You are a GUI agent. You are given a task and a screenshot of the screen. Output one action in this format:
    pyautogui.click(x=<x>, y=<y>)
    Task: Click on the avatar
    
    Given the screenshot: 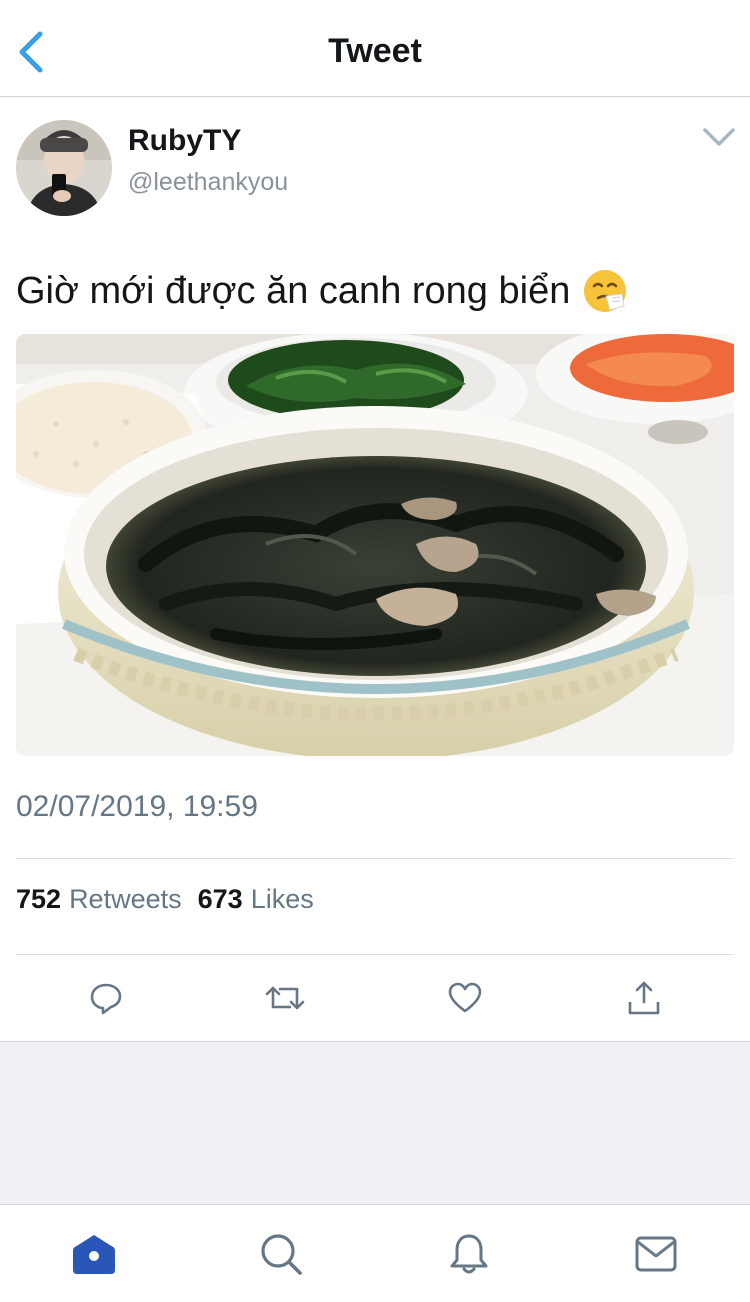 What is the action you would take?
    pyautogui.click(x=64, y=168)
    